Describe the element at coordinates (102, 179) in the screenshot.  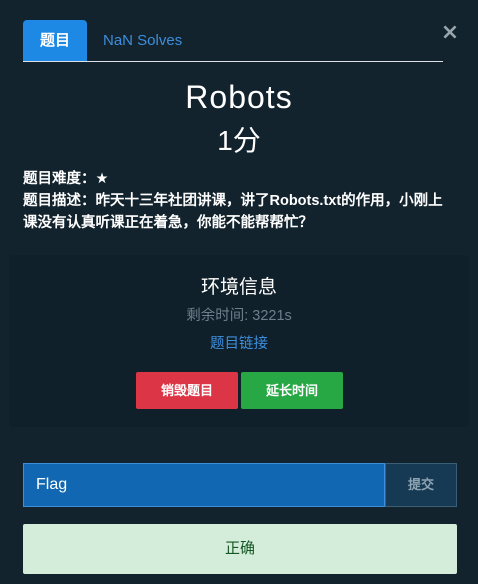
I see `difficulty-stars: ★` at that location.